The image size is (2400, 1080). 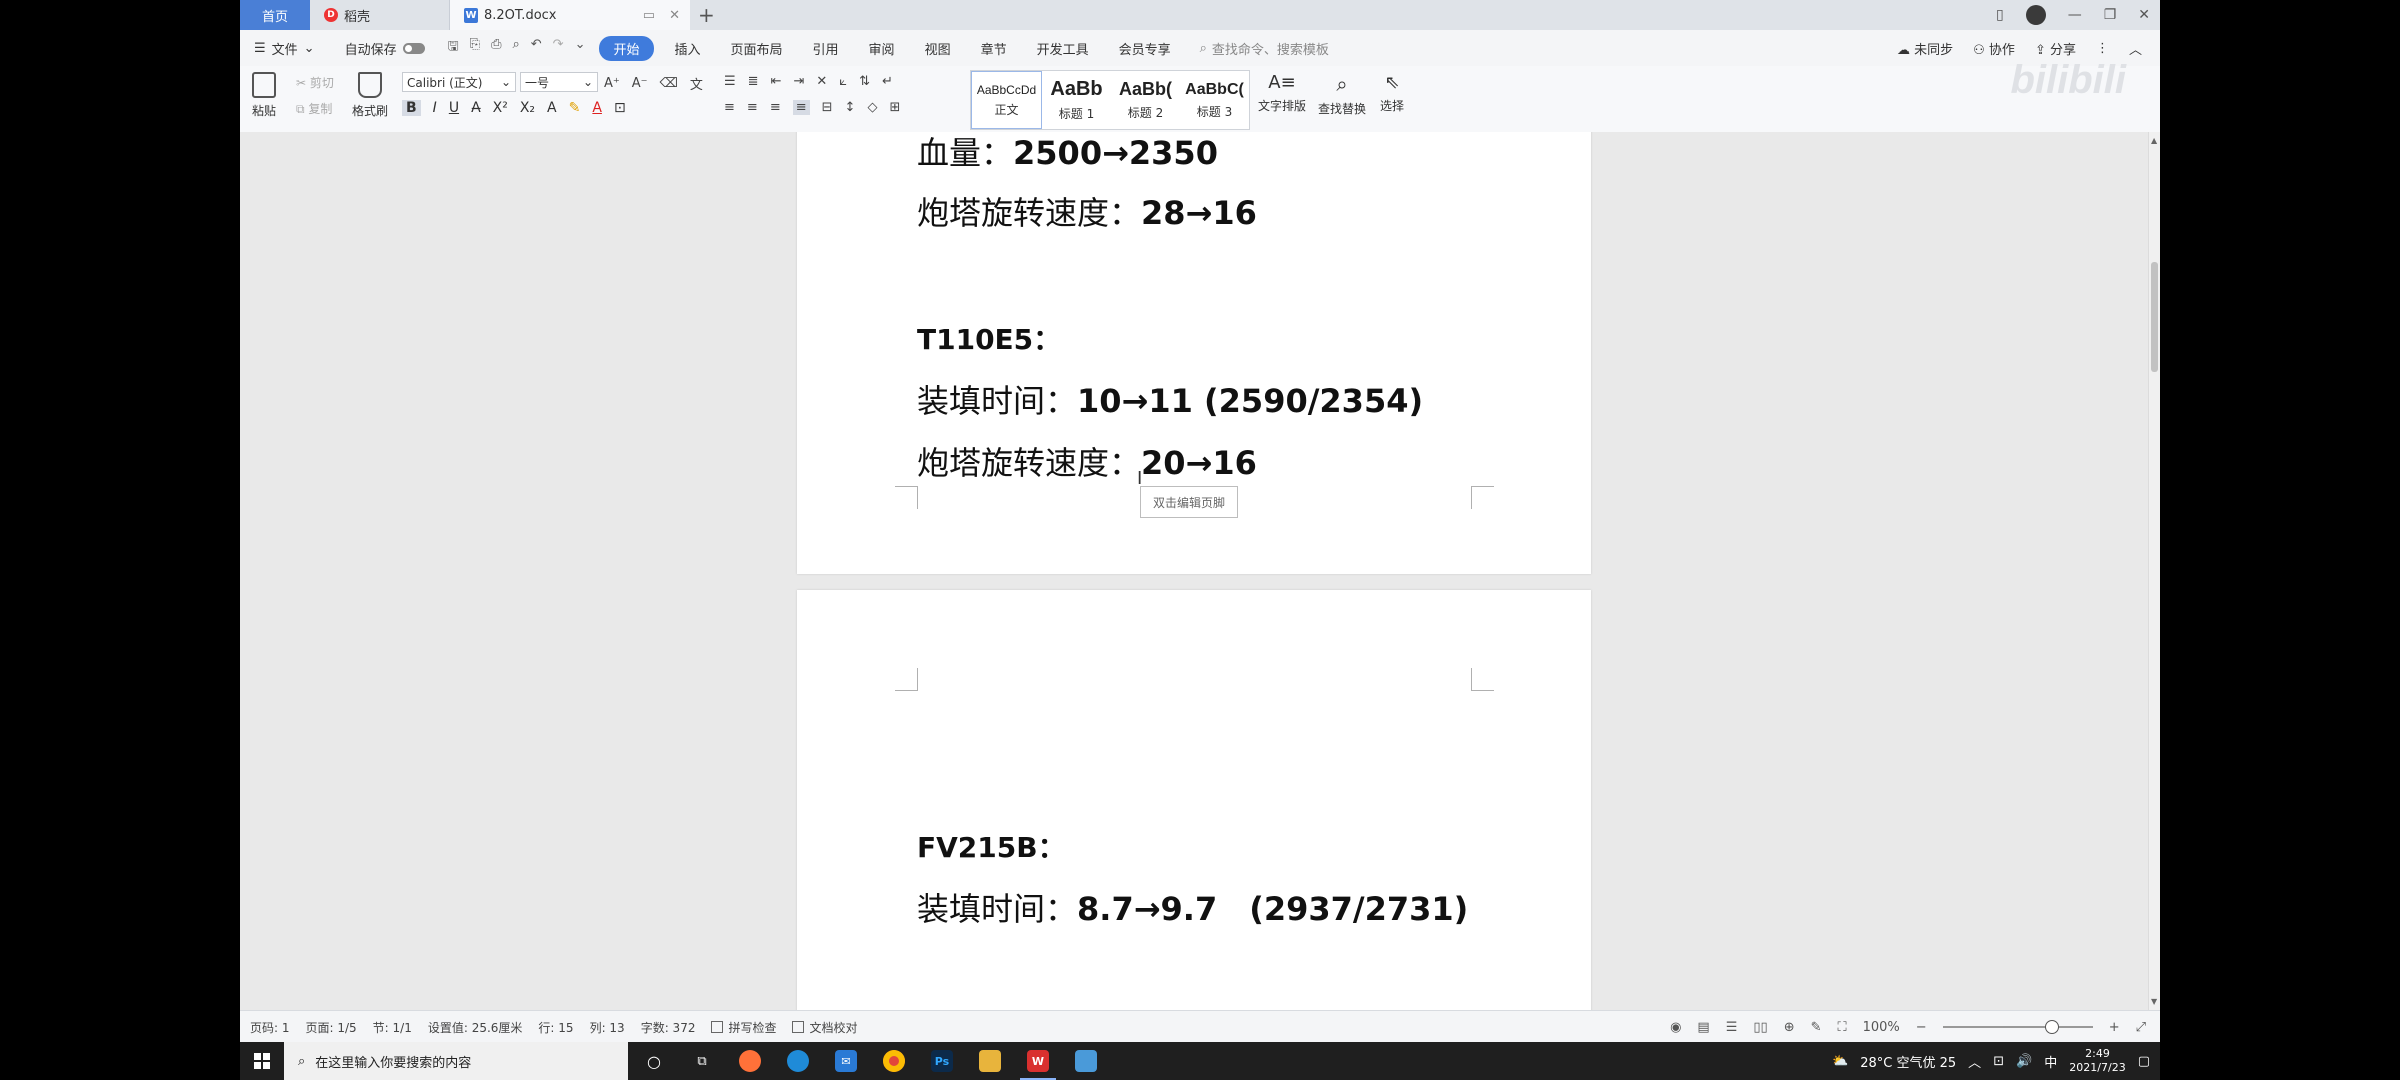 I want to click on undo-icon: ↶, so click(x=536, y=48).